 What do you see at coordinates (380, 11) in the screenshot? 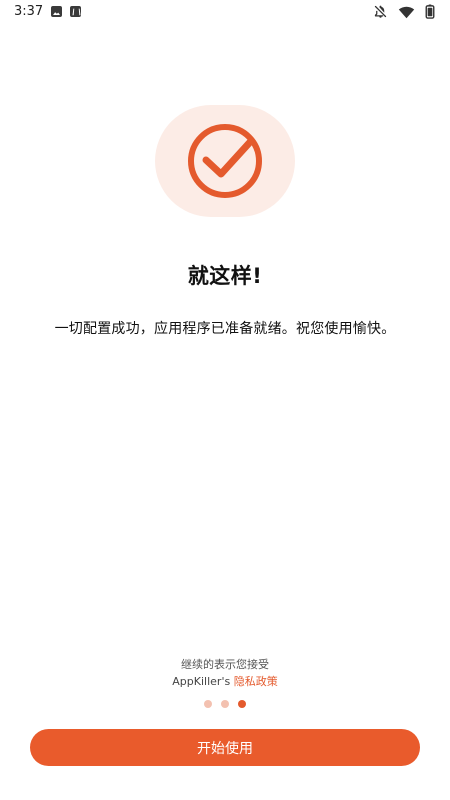
I see `notifications-off-icon` at bounding box center [380, 11].